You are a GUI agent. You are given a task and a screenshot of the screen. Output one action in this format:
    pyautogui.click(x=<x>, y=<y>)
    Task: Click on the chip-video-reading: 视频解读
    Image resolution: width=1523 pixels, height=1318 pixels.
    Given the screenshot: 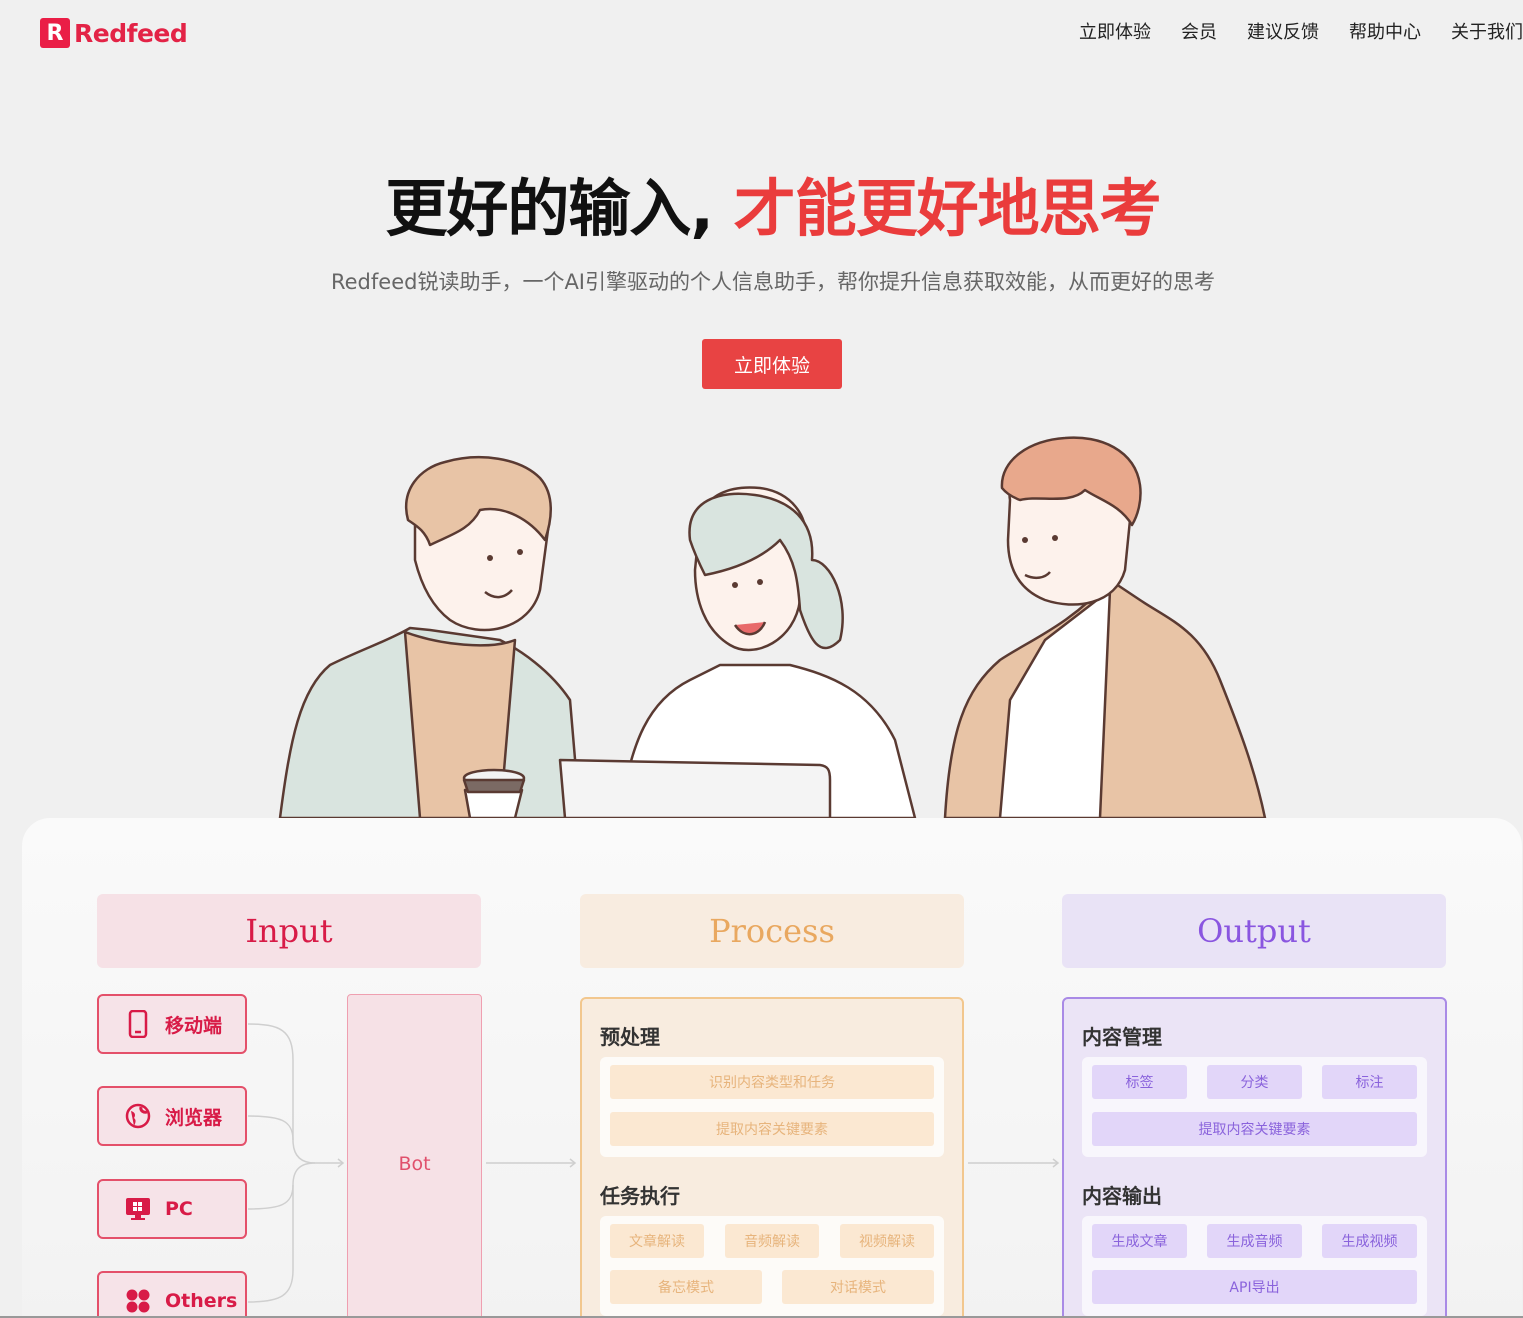 What is the action you would take?
    pyautogui.click(x=887, y=1241)
    